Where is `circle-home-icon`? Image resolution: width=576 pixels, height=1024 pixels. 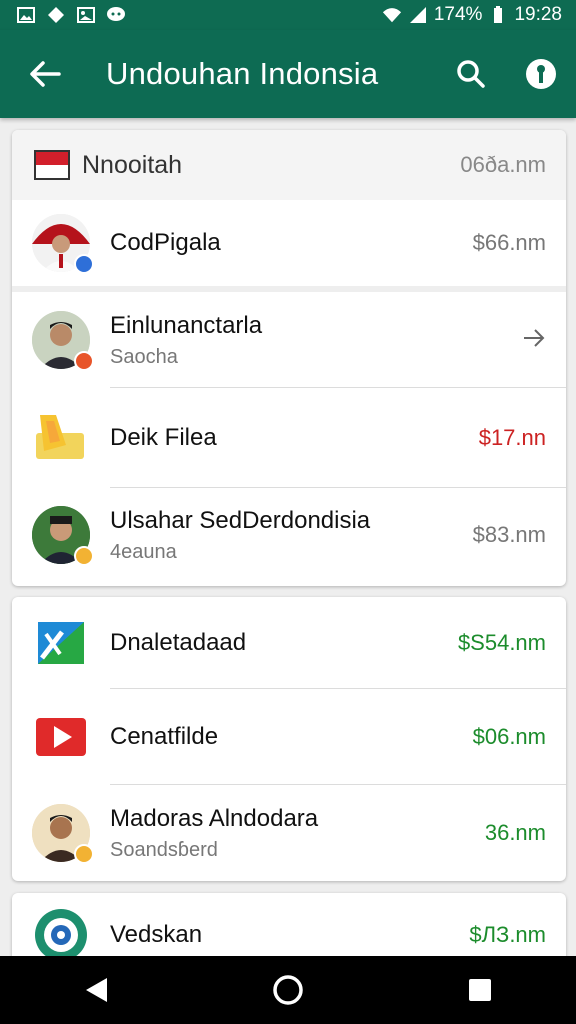 circle-home-icon is located at coordinates (288, 990).